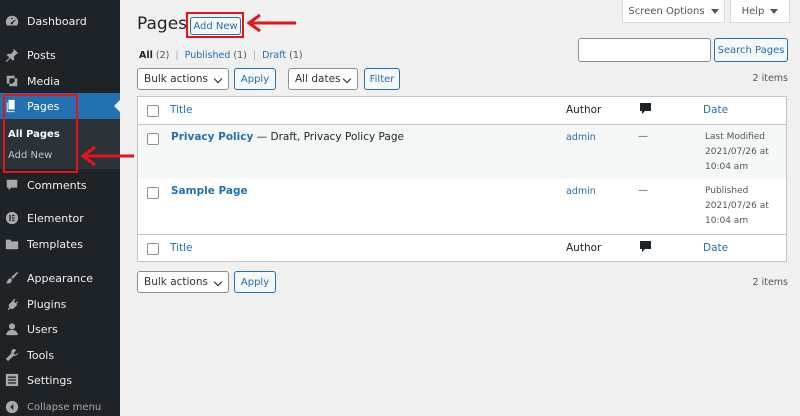 This screenshot has width=800, height=416. What do you see at coordinates (12, 380) in the screenshot?
I see `settings-icon` at bounding box center [12, 380].